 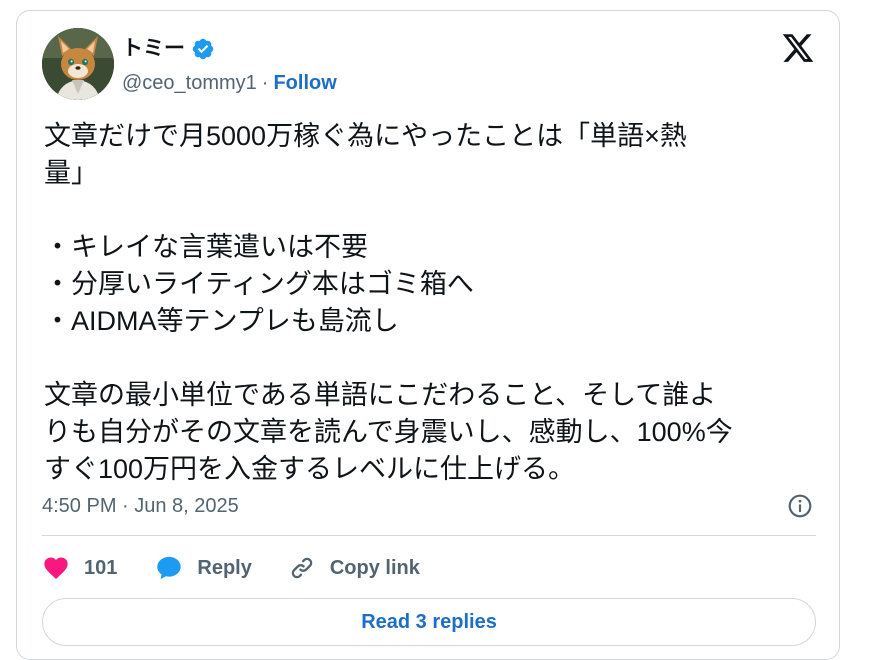 What do you see at coordinates (169, 568) in the screenshot?
I see `speech-bubble-icon` at bounding box center [169, 568].